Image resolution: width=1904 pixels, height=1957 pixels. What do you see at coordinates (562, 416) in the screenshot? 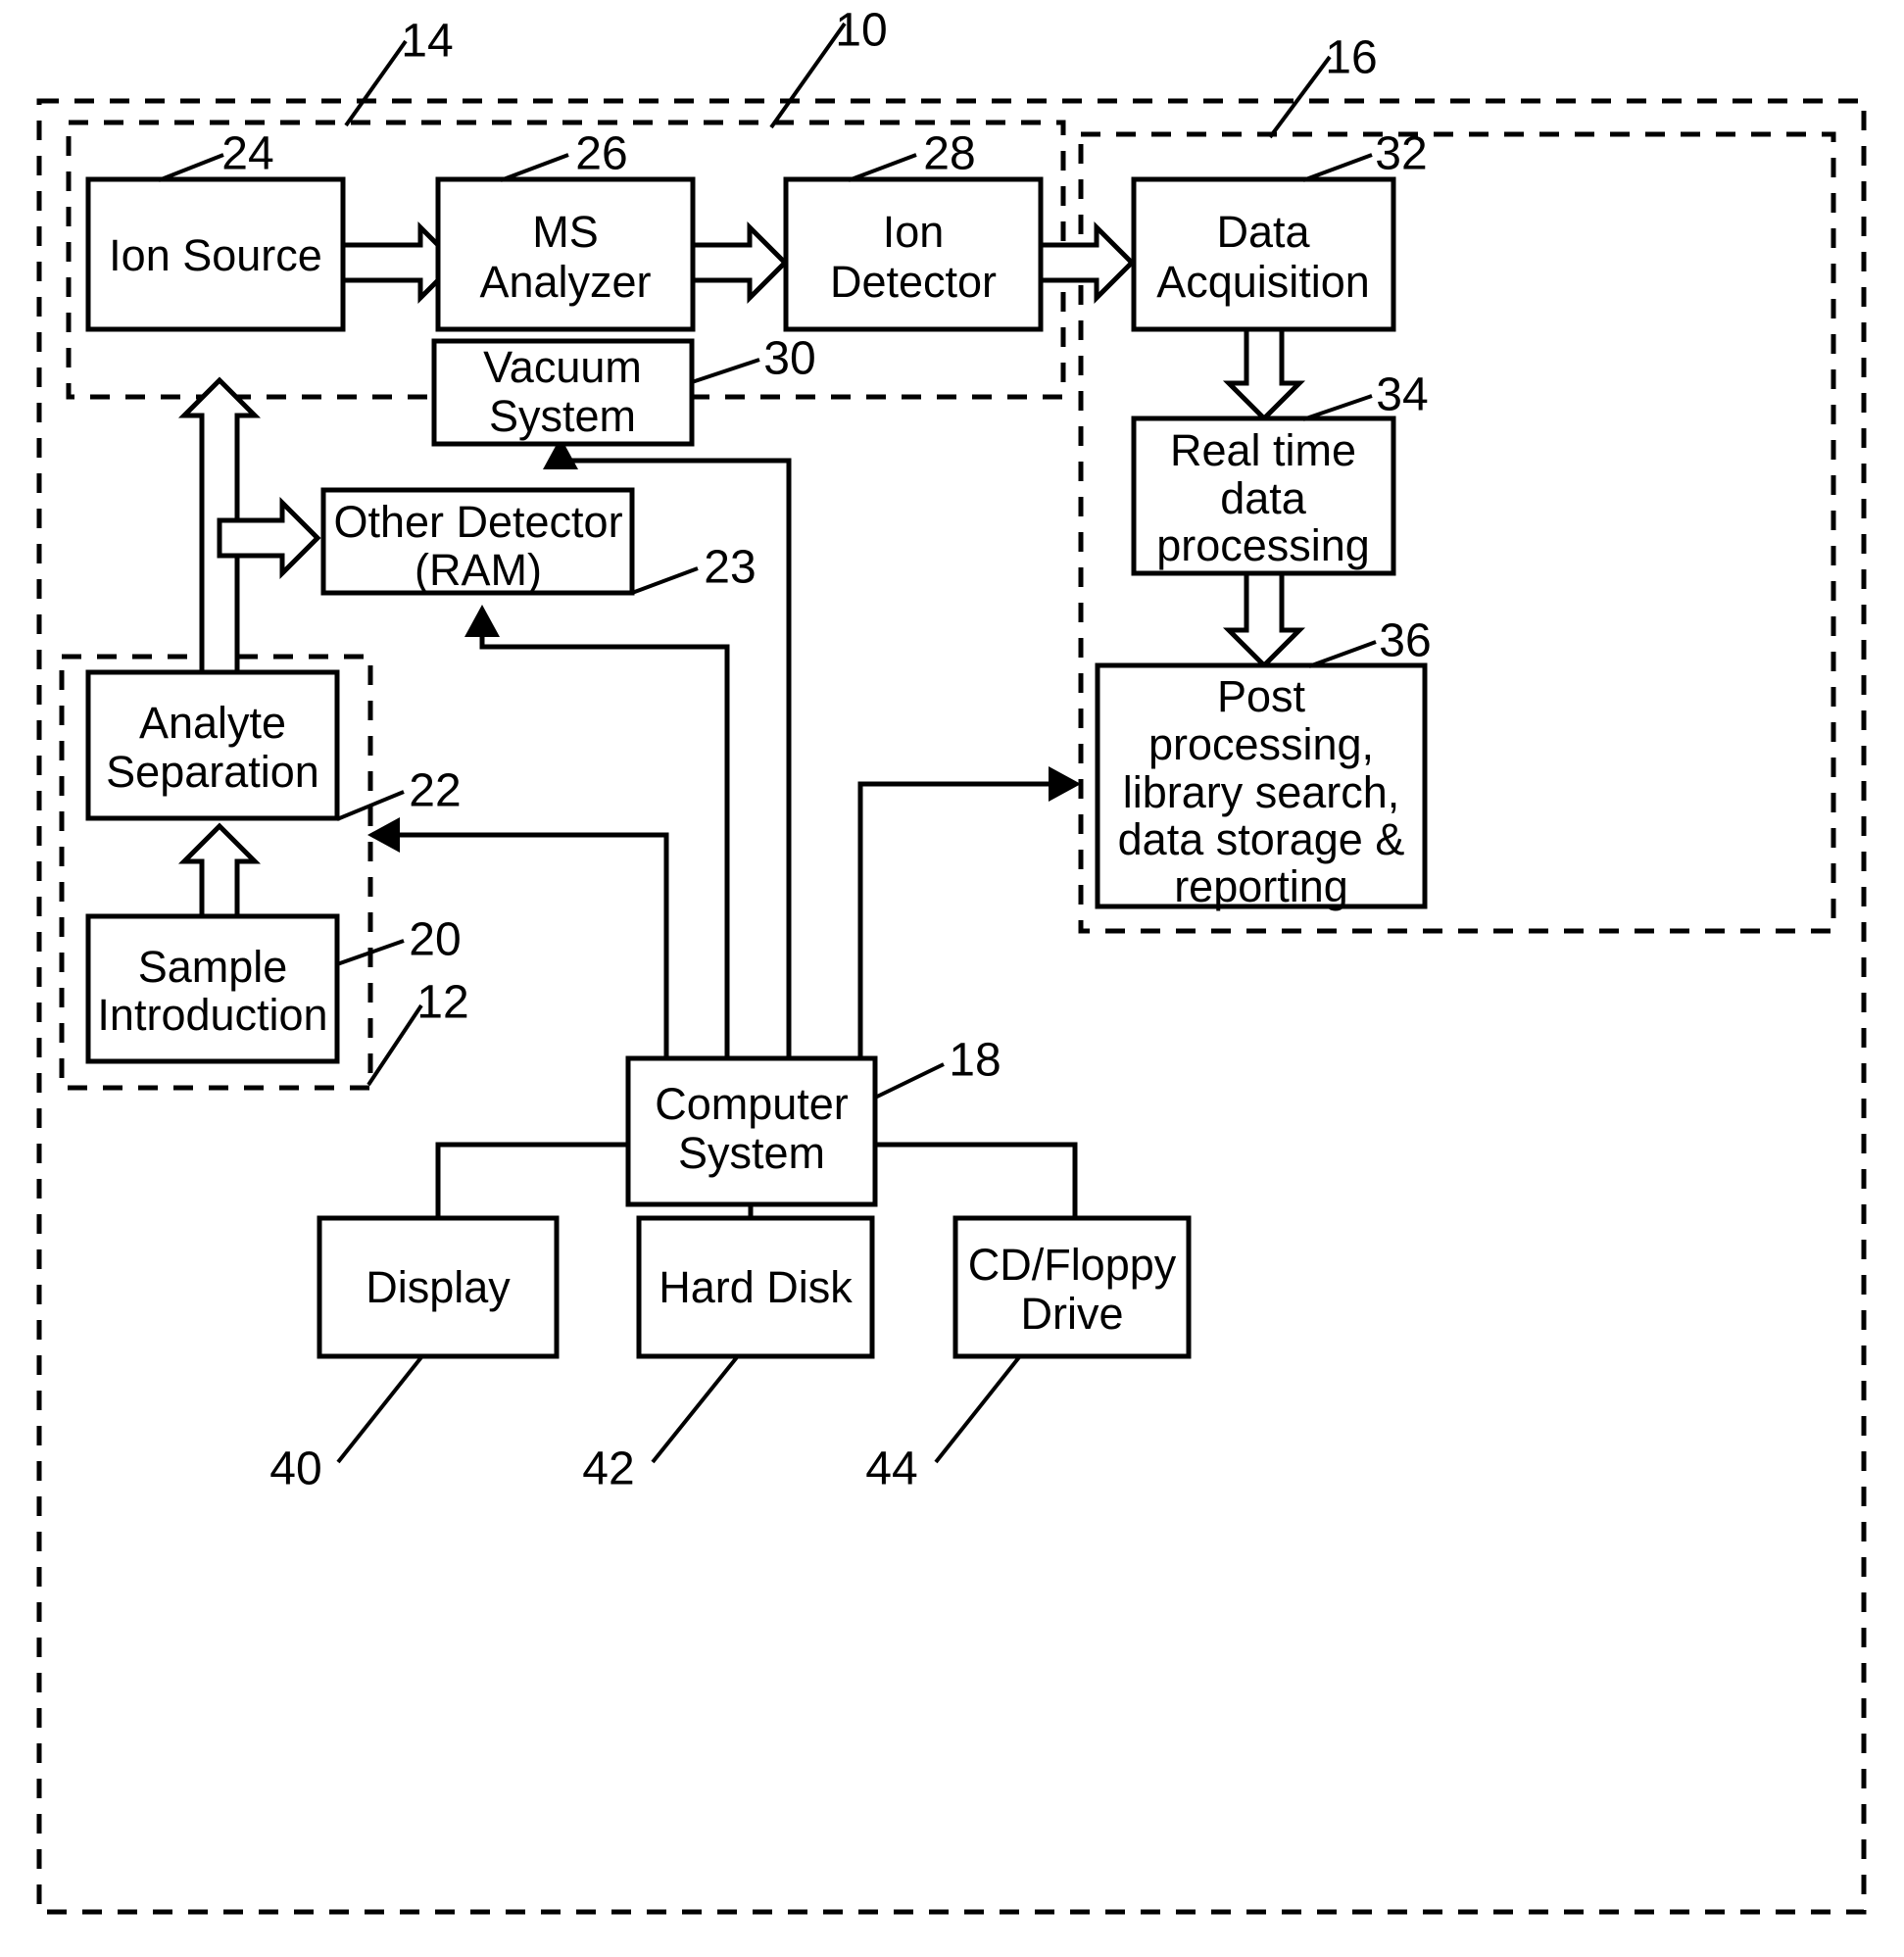
I see `label-vacuum-system-line2: System` at bounding box center [562, 416].